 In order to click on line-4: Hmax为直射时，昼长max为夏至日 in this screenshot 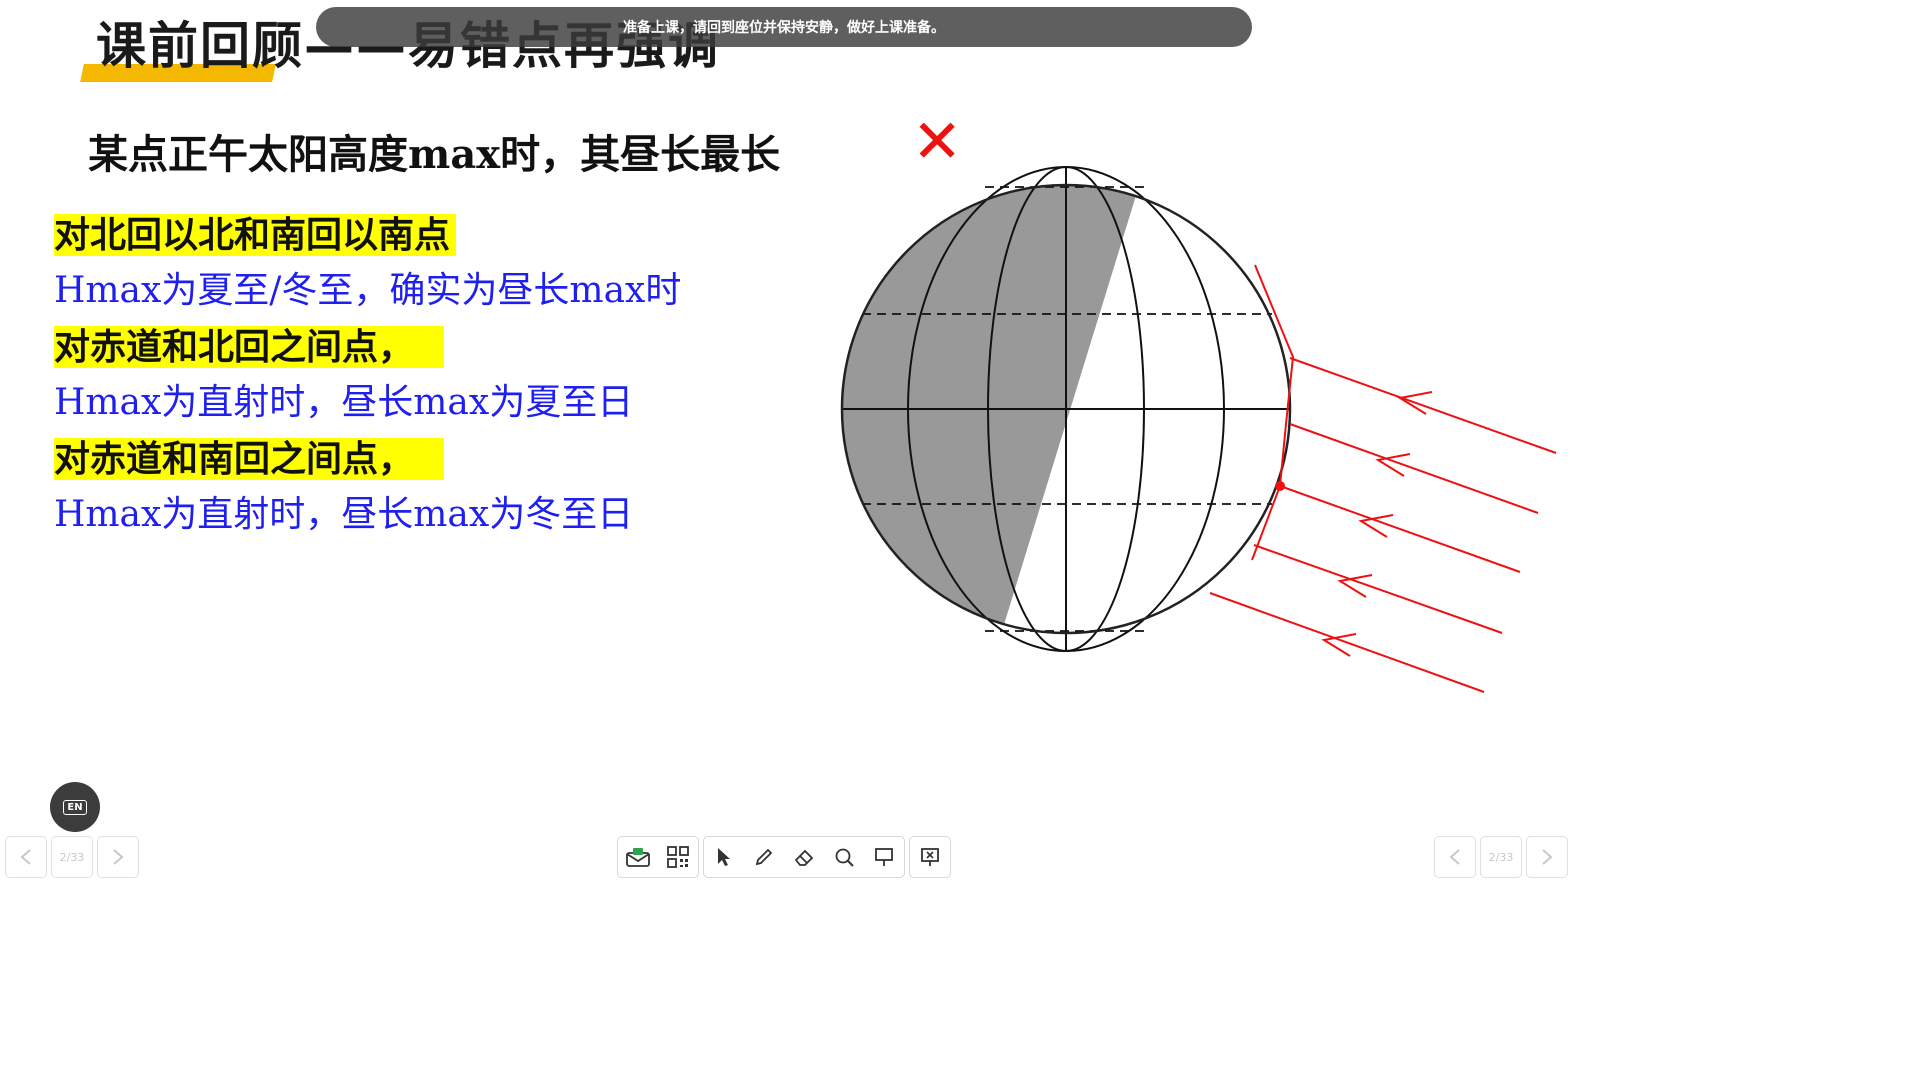, I will do `click(344, 402)`.